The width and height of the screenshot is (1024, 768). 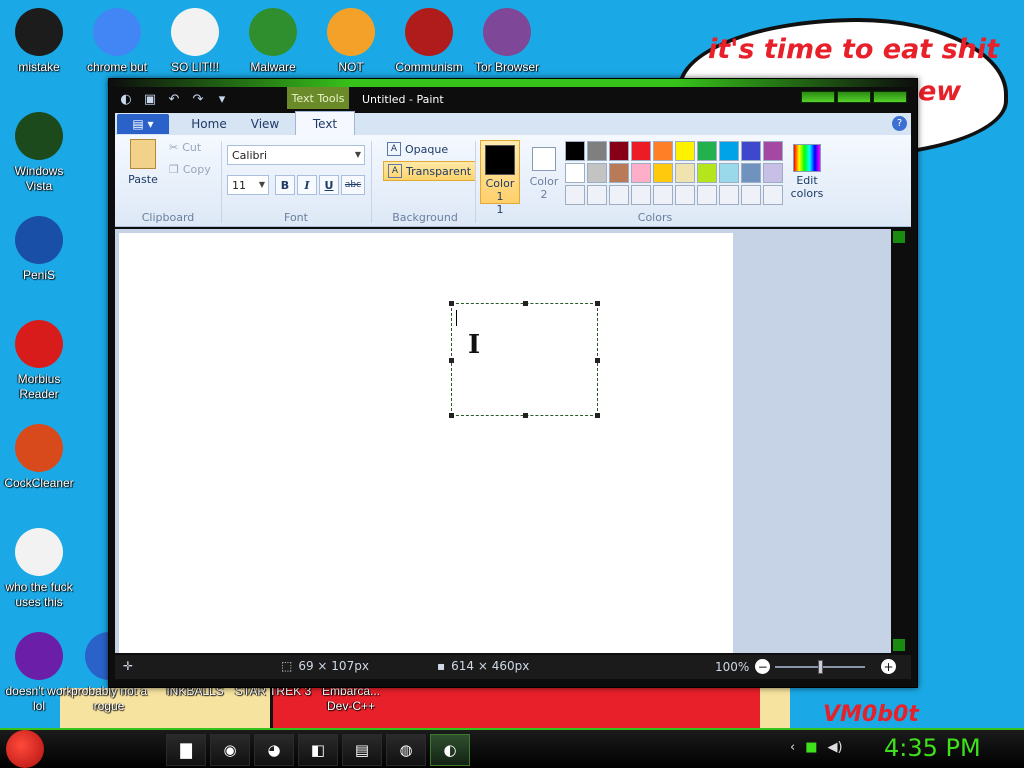 I want to click on maximize-button, so click(x=854, y=97).